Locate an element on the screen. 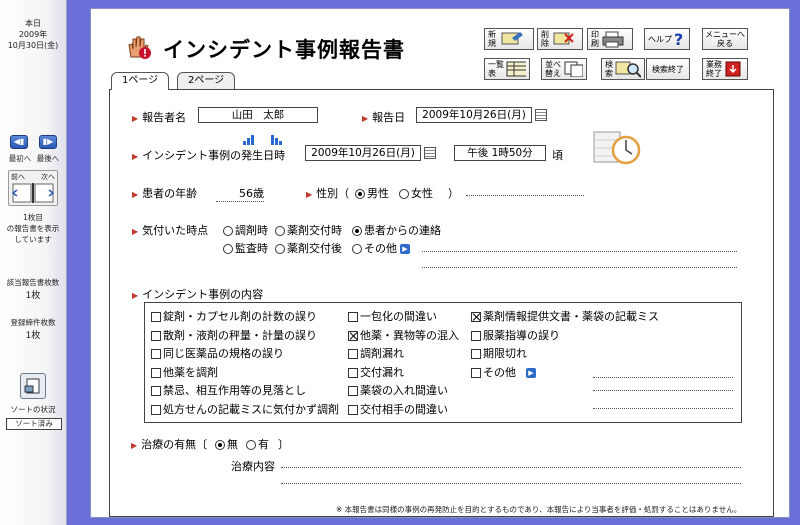 The image size is (800, 525). tab-page-2: 2ページ is located at coordinates (206, 80).